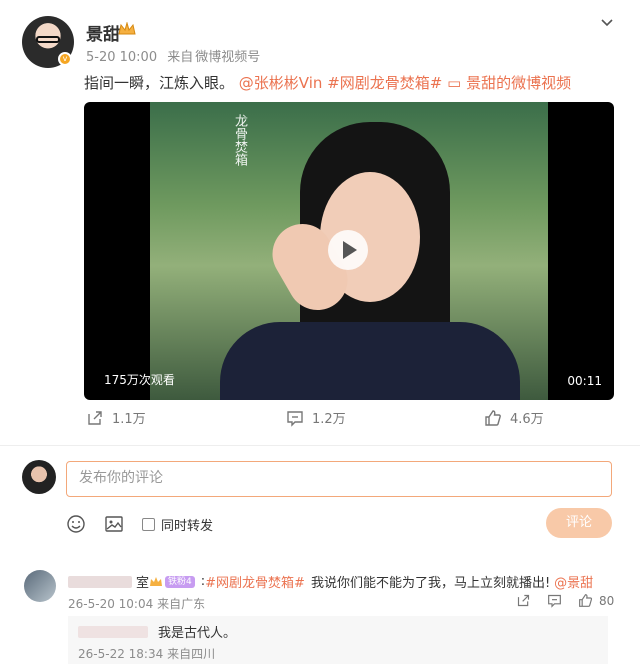 The width and height of the screenshot is (640, 669). Describe the element at coordinates (320, 445) in the screenshot. I see `divider` at that location.